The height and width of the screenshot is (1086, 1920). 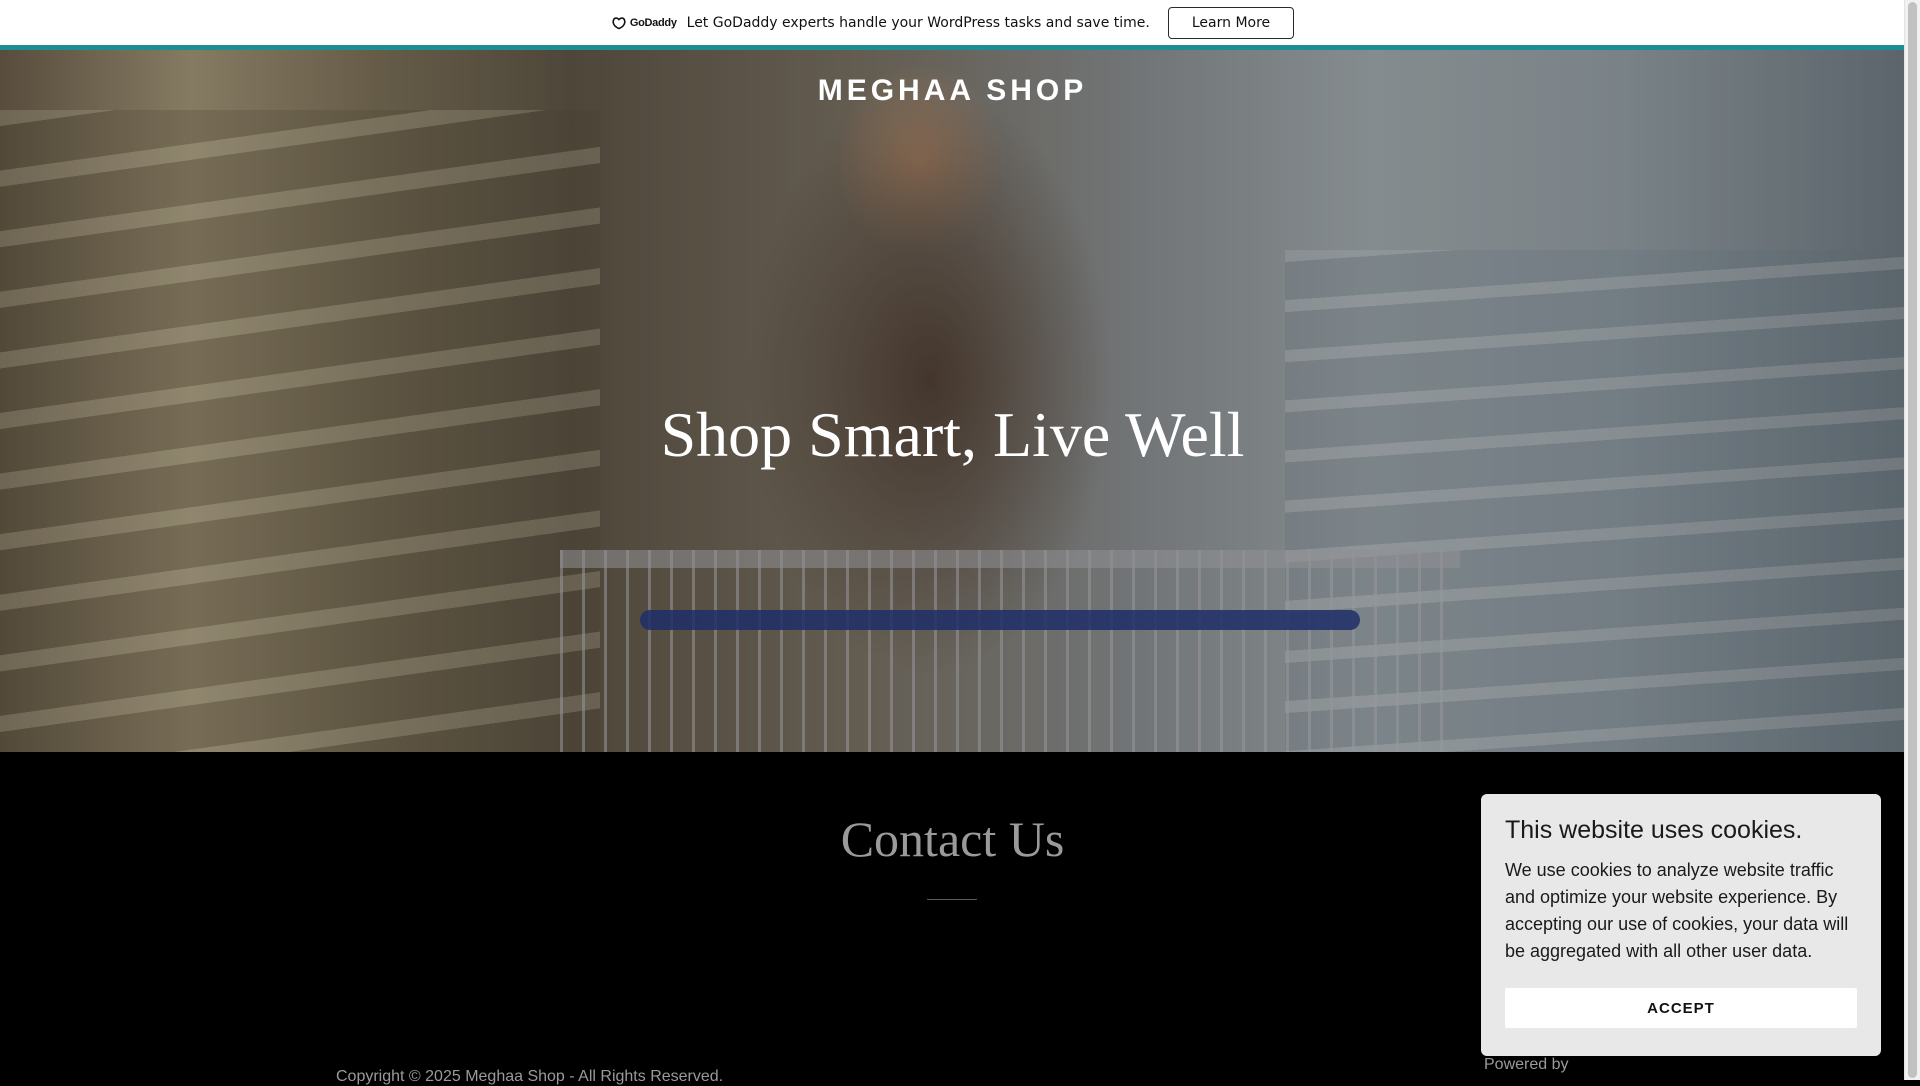 What do you see at coordinates (952, 47) in the screenshot?
I see `accent-divider` at bounding box center [952, 47].